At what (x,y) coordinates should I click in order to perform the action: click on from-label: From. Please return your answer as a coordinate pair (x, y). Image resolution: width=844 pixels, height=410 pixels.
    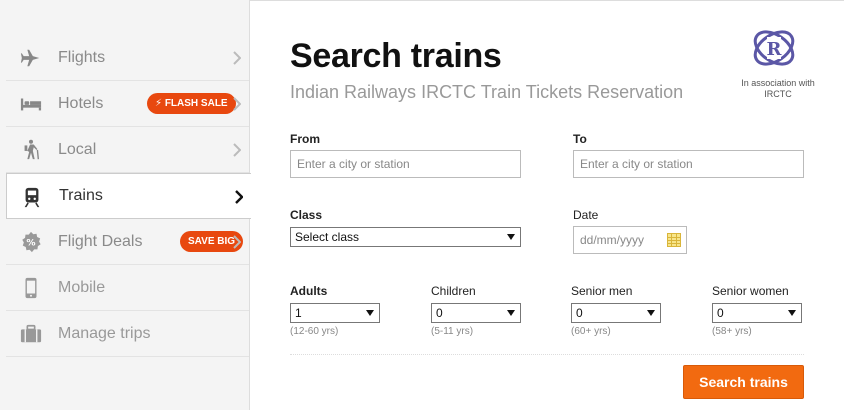
    Looking at the image, I should click on (305, 139).